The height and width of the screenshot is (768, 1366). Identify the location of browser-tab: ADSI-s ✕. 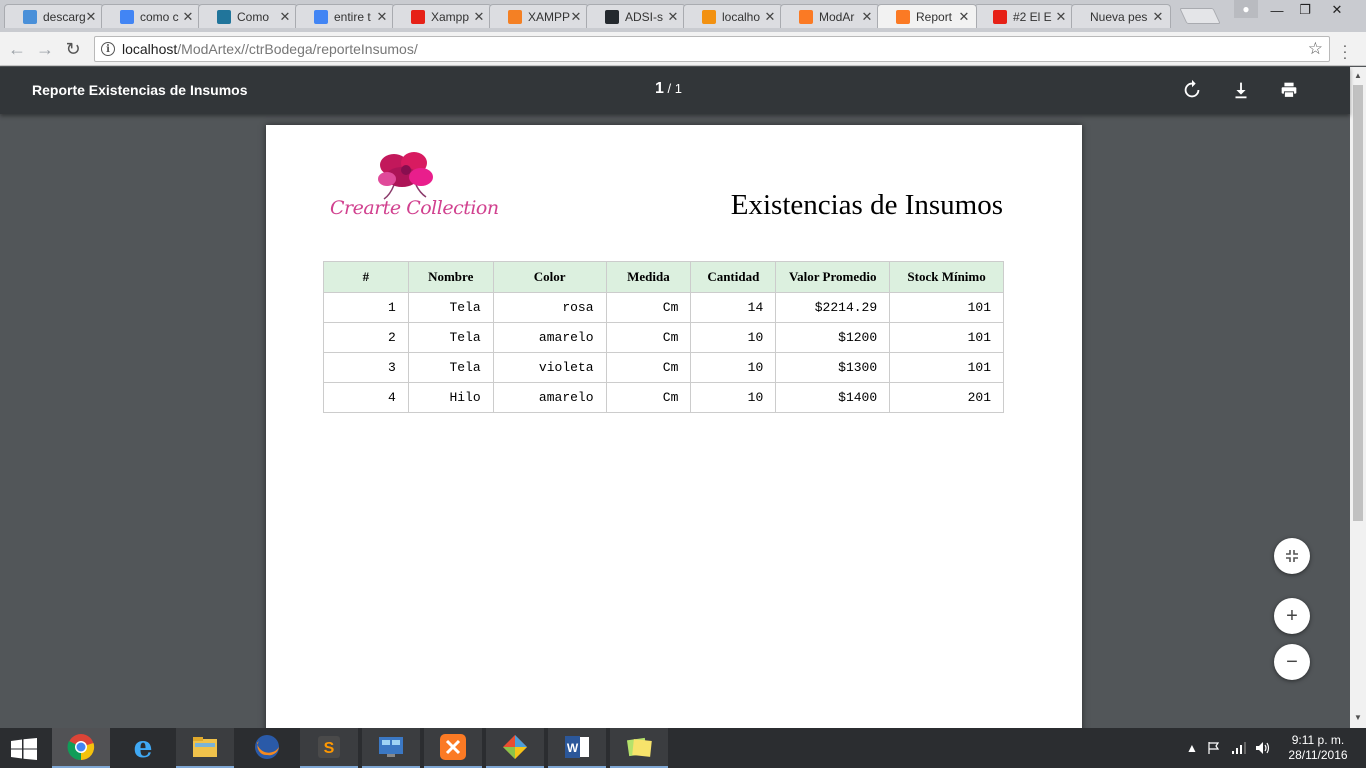
(636, 16).